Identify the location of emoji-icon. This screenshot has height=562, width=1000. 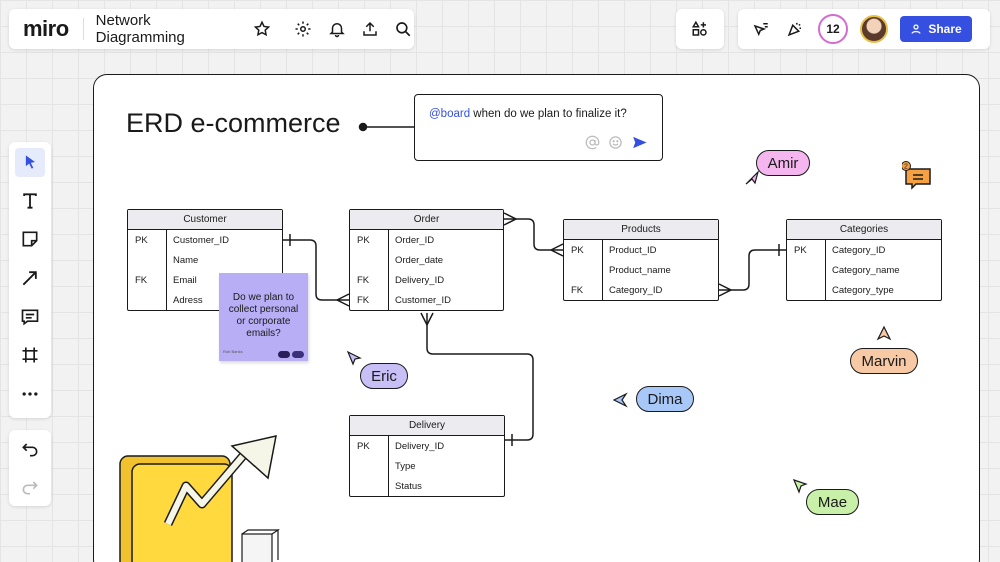
(615, 142).